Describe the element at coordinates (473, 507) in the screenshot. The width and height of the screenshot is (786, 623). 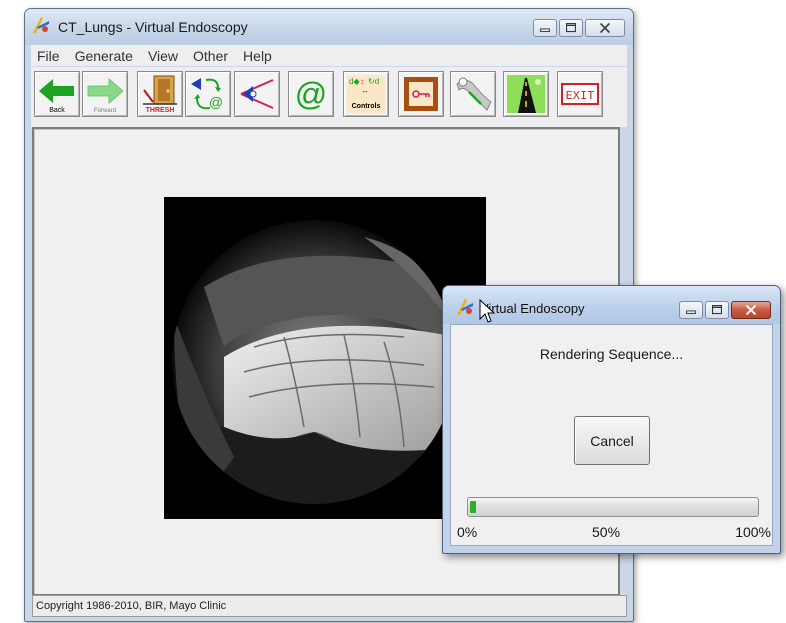
I see `progress-bar-fill` at that location.